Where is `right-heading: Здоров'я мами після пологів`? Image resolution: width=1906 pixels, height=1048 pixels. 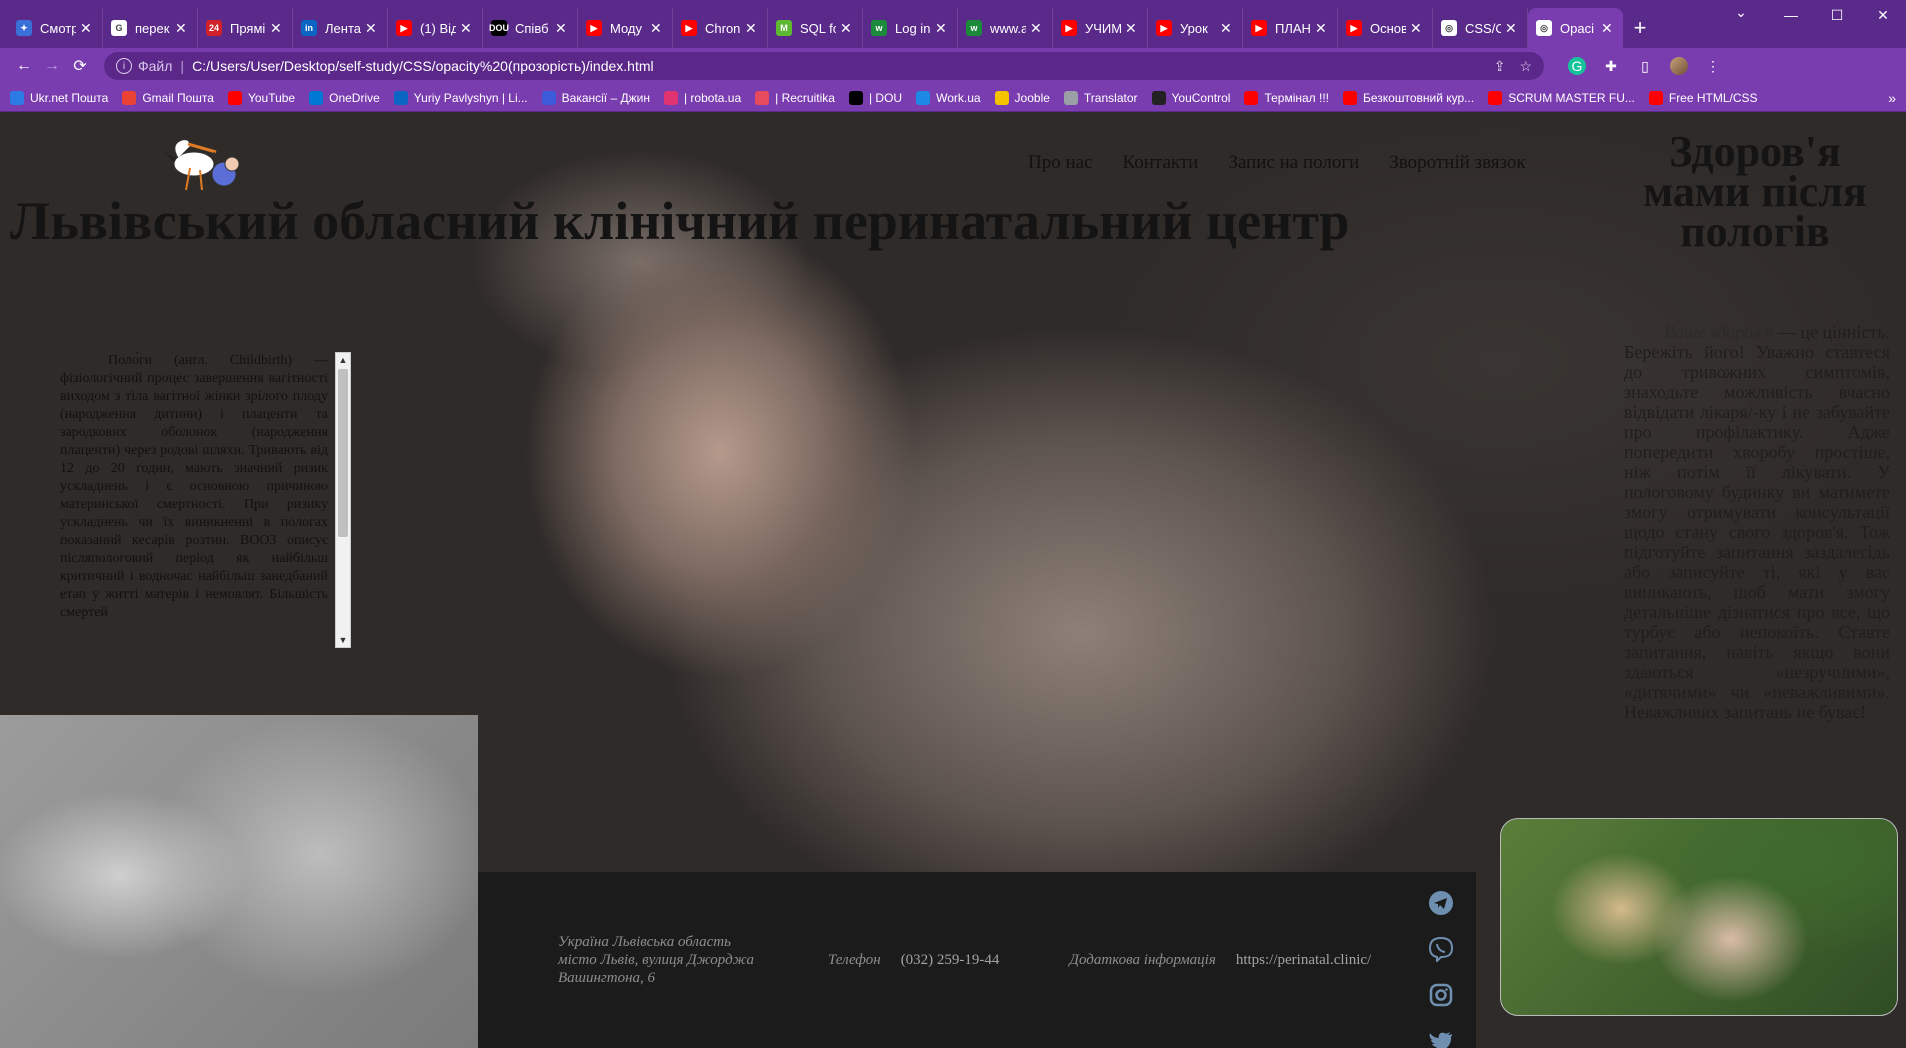 right-heading: Здоров'я мами після пологів is located at coordinates (1755, 191).